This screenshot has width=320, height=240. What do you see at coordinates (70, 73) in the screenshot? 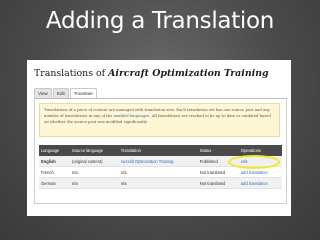
I see `page-title-prefix: Translations of` at bounding box center [70, 73].